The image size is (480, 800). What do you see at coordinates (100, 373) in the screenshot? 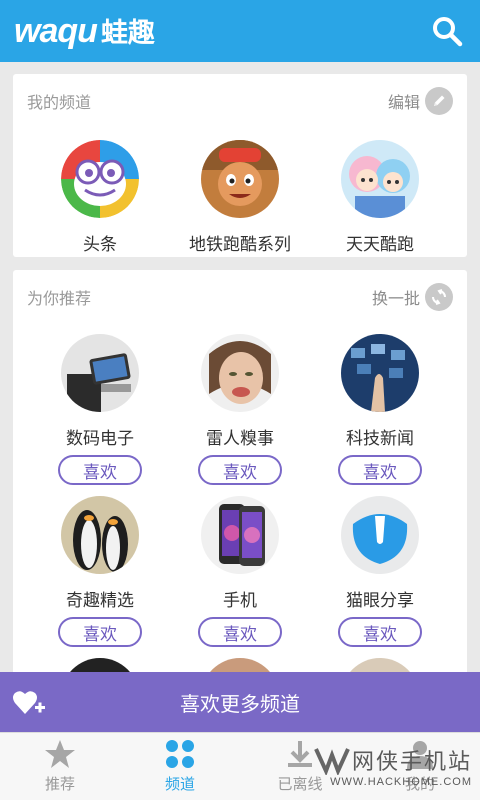
I see `digital-avatar` at bounding box center [100, 373].